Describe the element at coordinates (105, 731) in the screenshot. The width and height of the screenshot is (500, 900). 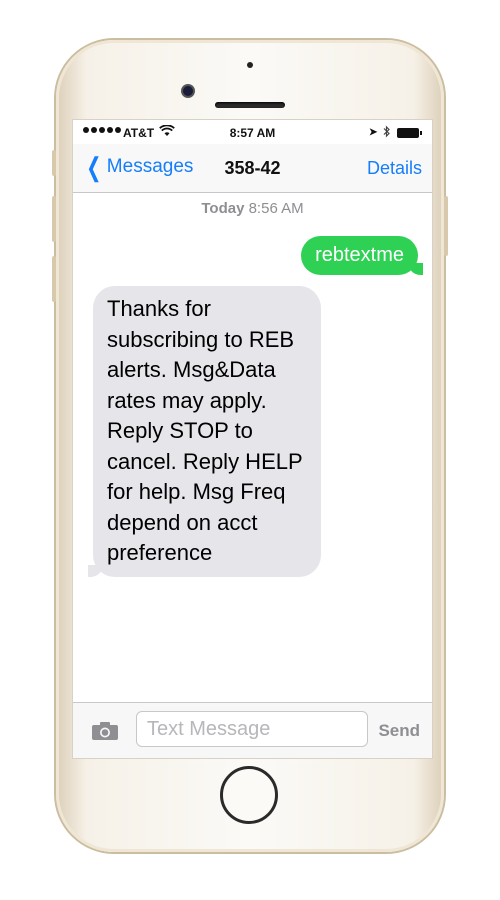
I see `camera-icon` at that location.